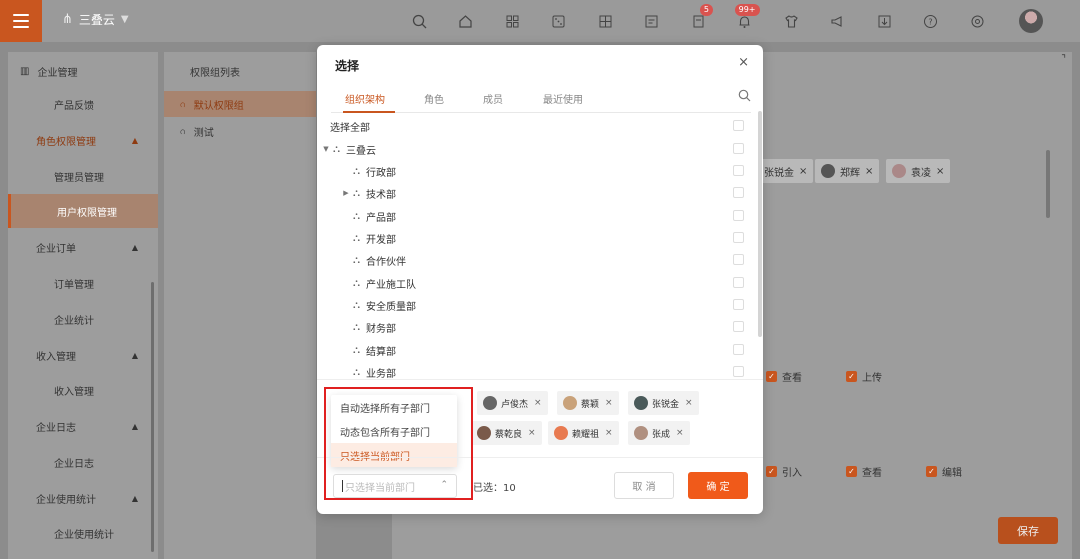  Describe the element at coordinates (537, 283) in the screenshot. I see `tree-node-dept: ⛬ 产业施工队` at that location.